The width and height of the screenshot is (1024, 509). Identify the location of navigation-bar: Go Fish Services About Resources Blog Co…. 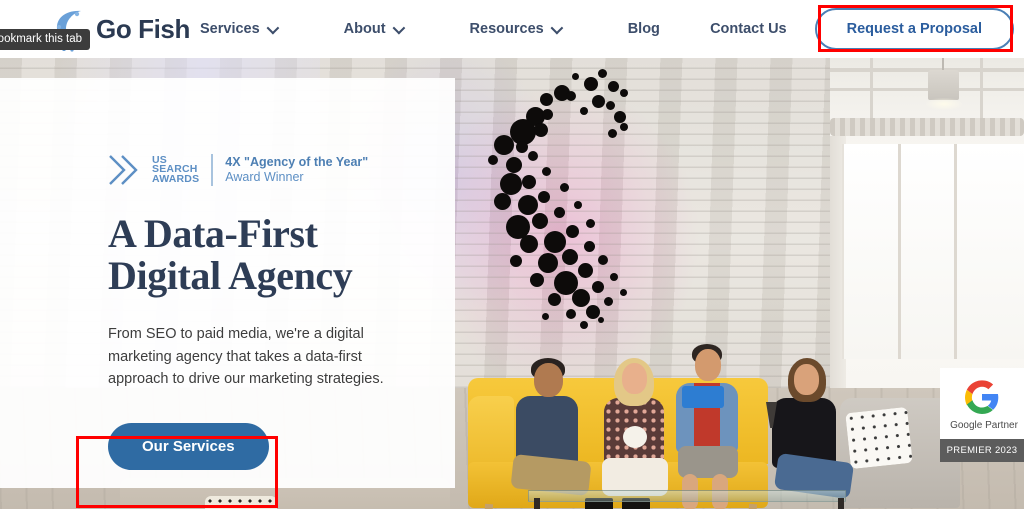
(512, 29).